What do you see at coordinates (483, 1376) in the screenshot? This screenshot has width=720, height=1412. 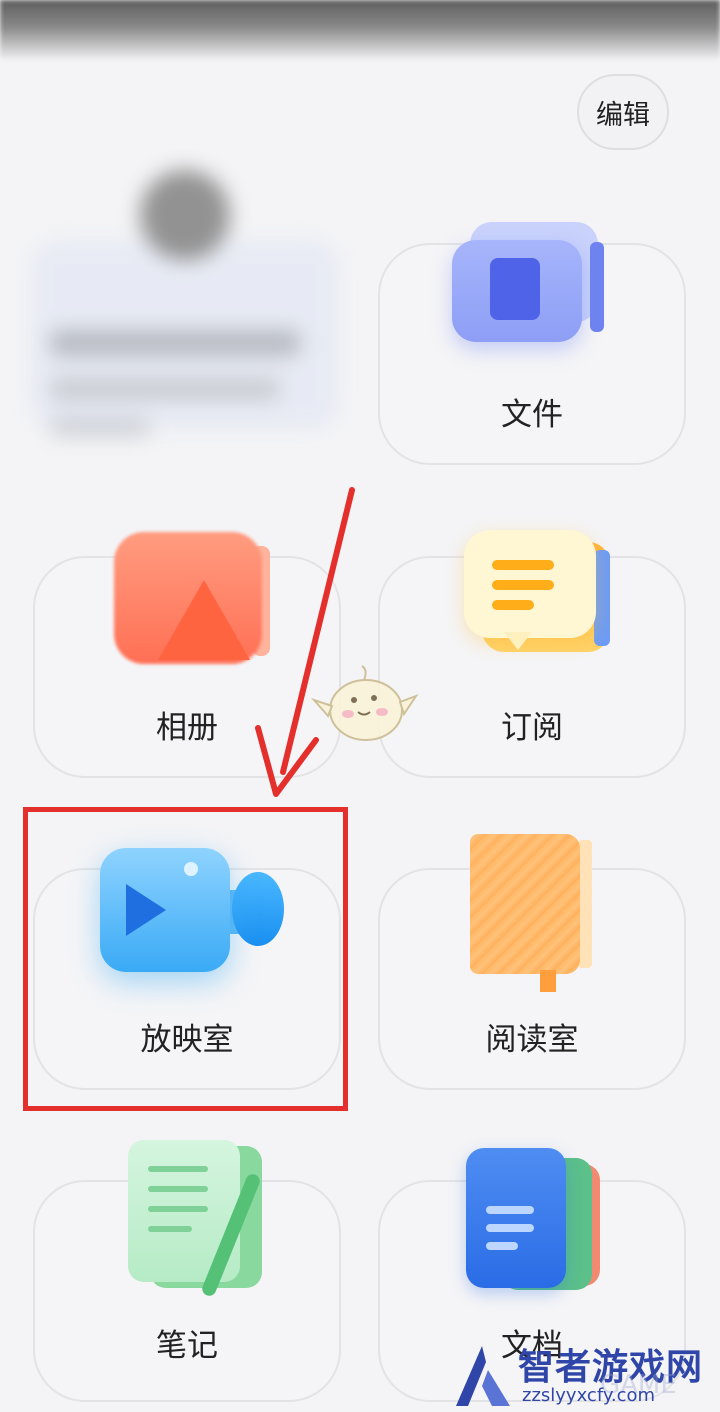 I see `watermark-logo-icon` at bounding box center [483, 1376].